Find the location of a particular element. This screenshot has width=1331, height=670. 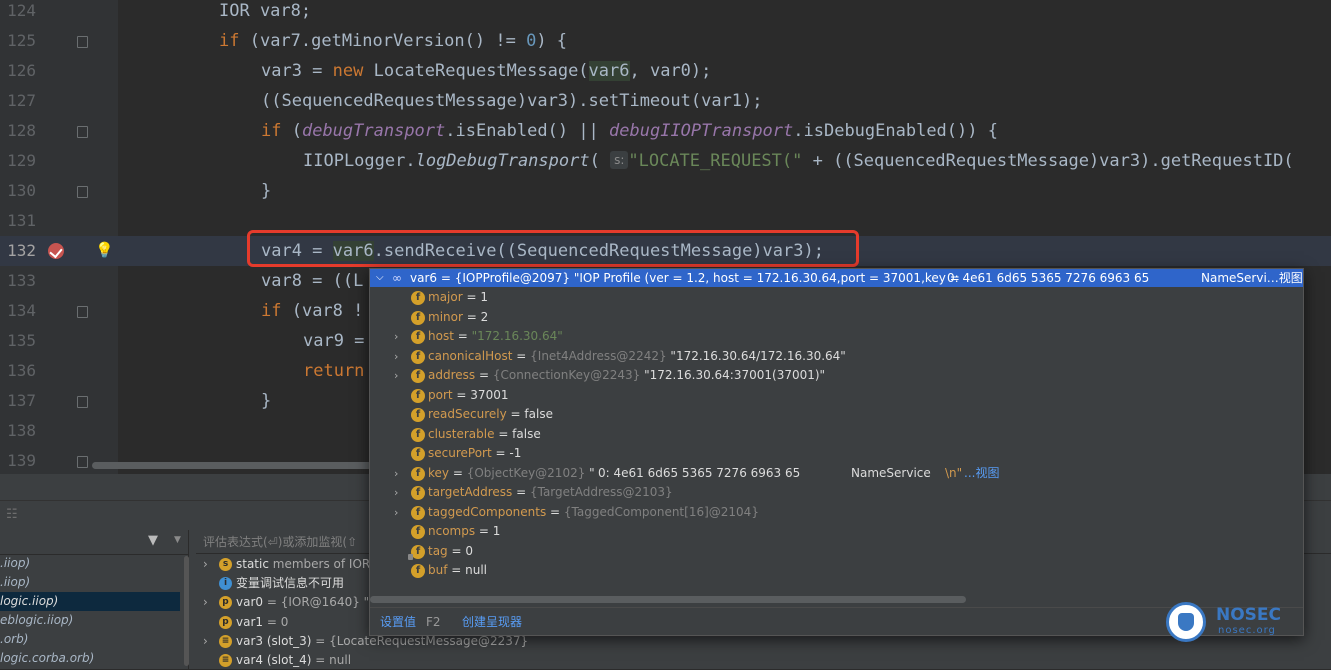

line-number: 128 is located at coordinates (21, 130).